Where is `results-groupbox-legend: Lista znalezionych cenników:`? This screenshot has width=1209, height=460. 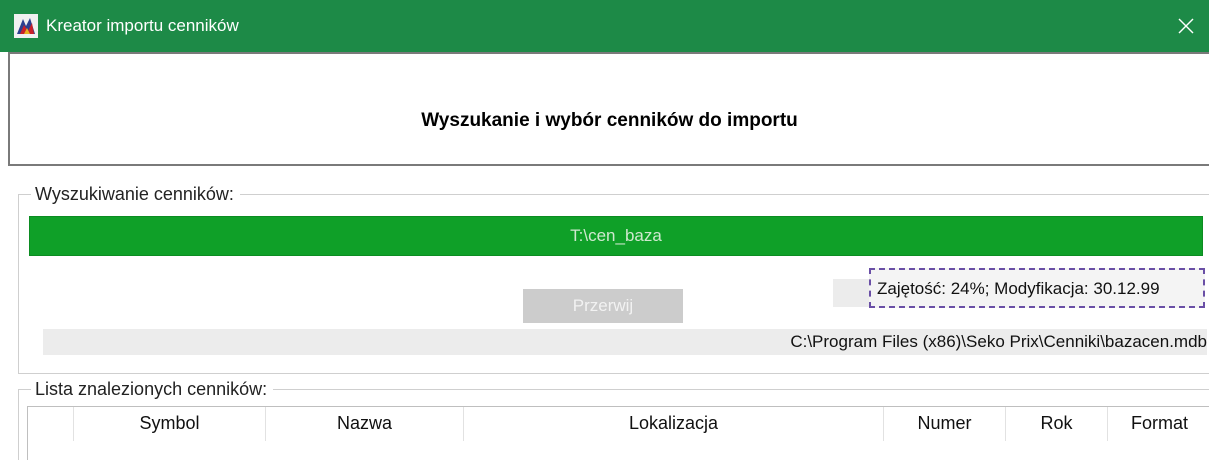
results-groupbox-legend: Lista znalezionych cenników: is located at coordinates (152, 389).